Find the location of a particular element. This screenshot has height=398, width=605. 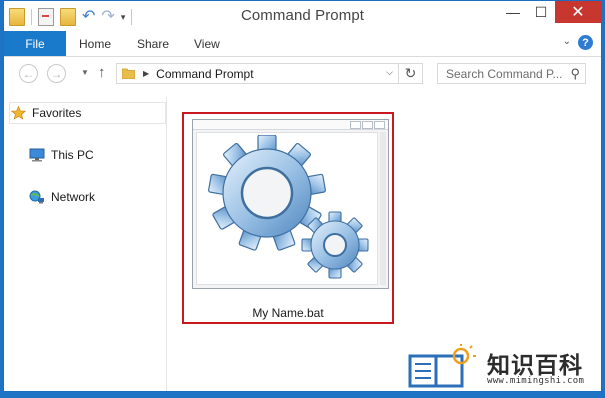

maximize-button: ☐ is located at coordinates (541, 12).